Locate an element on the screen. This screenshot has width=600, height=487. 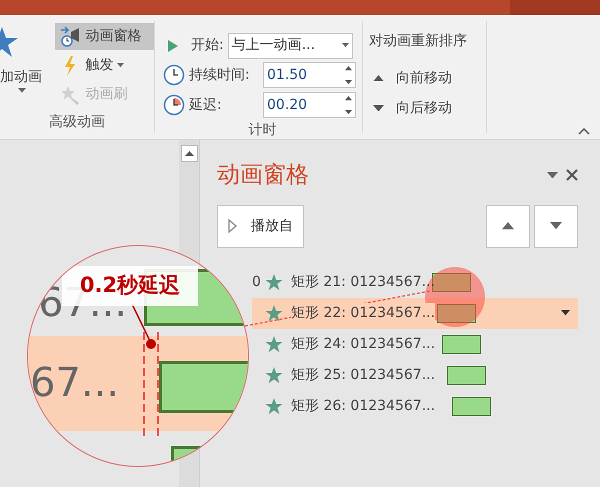
move-up-button is located at coordinates (508, 226).